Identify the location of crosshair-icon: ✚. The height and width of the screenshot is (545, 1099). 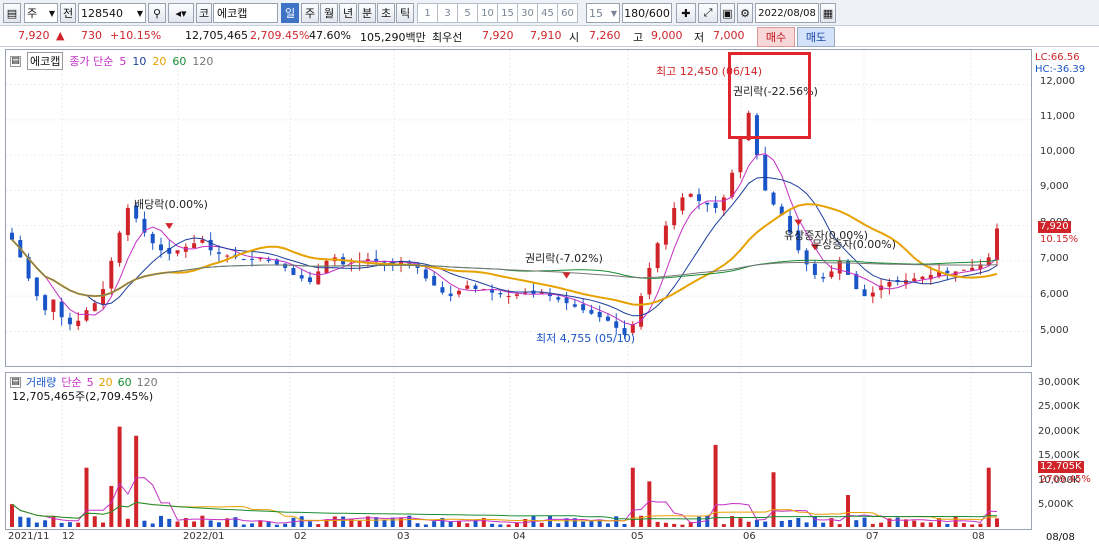
(686, 13).